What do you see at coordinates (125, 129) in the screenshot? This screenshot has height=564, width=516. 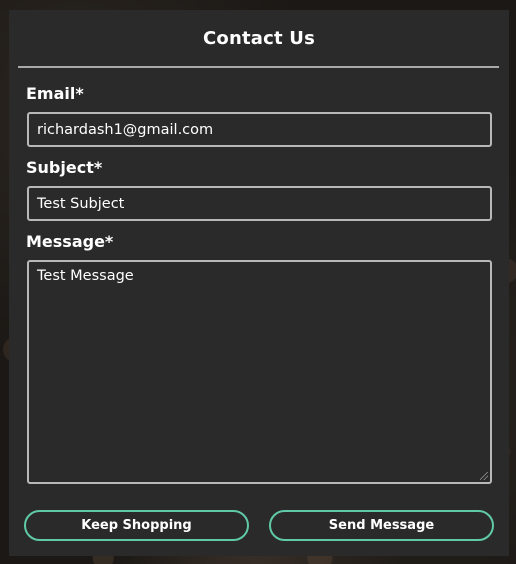 I see `email-field-value: richardash1@gmail.com` at bounding box center [125, 129].